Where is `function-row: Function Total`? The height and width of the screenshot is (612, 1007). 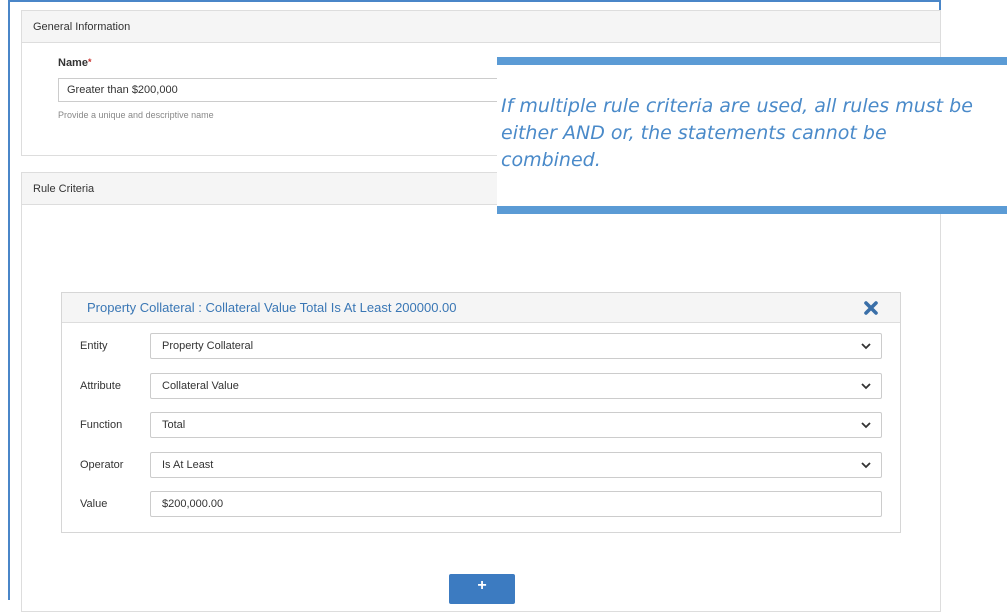 function-row: Function Total is located at coordinates (481, 425).